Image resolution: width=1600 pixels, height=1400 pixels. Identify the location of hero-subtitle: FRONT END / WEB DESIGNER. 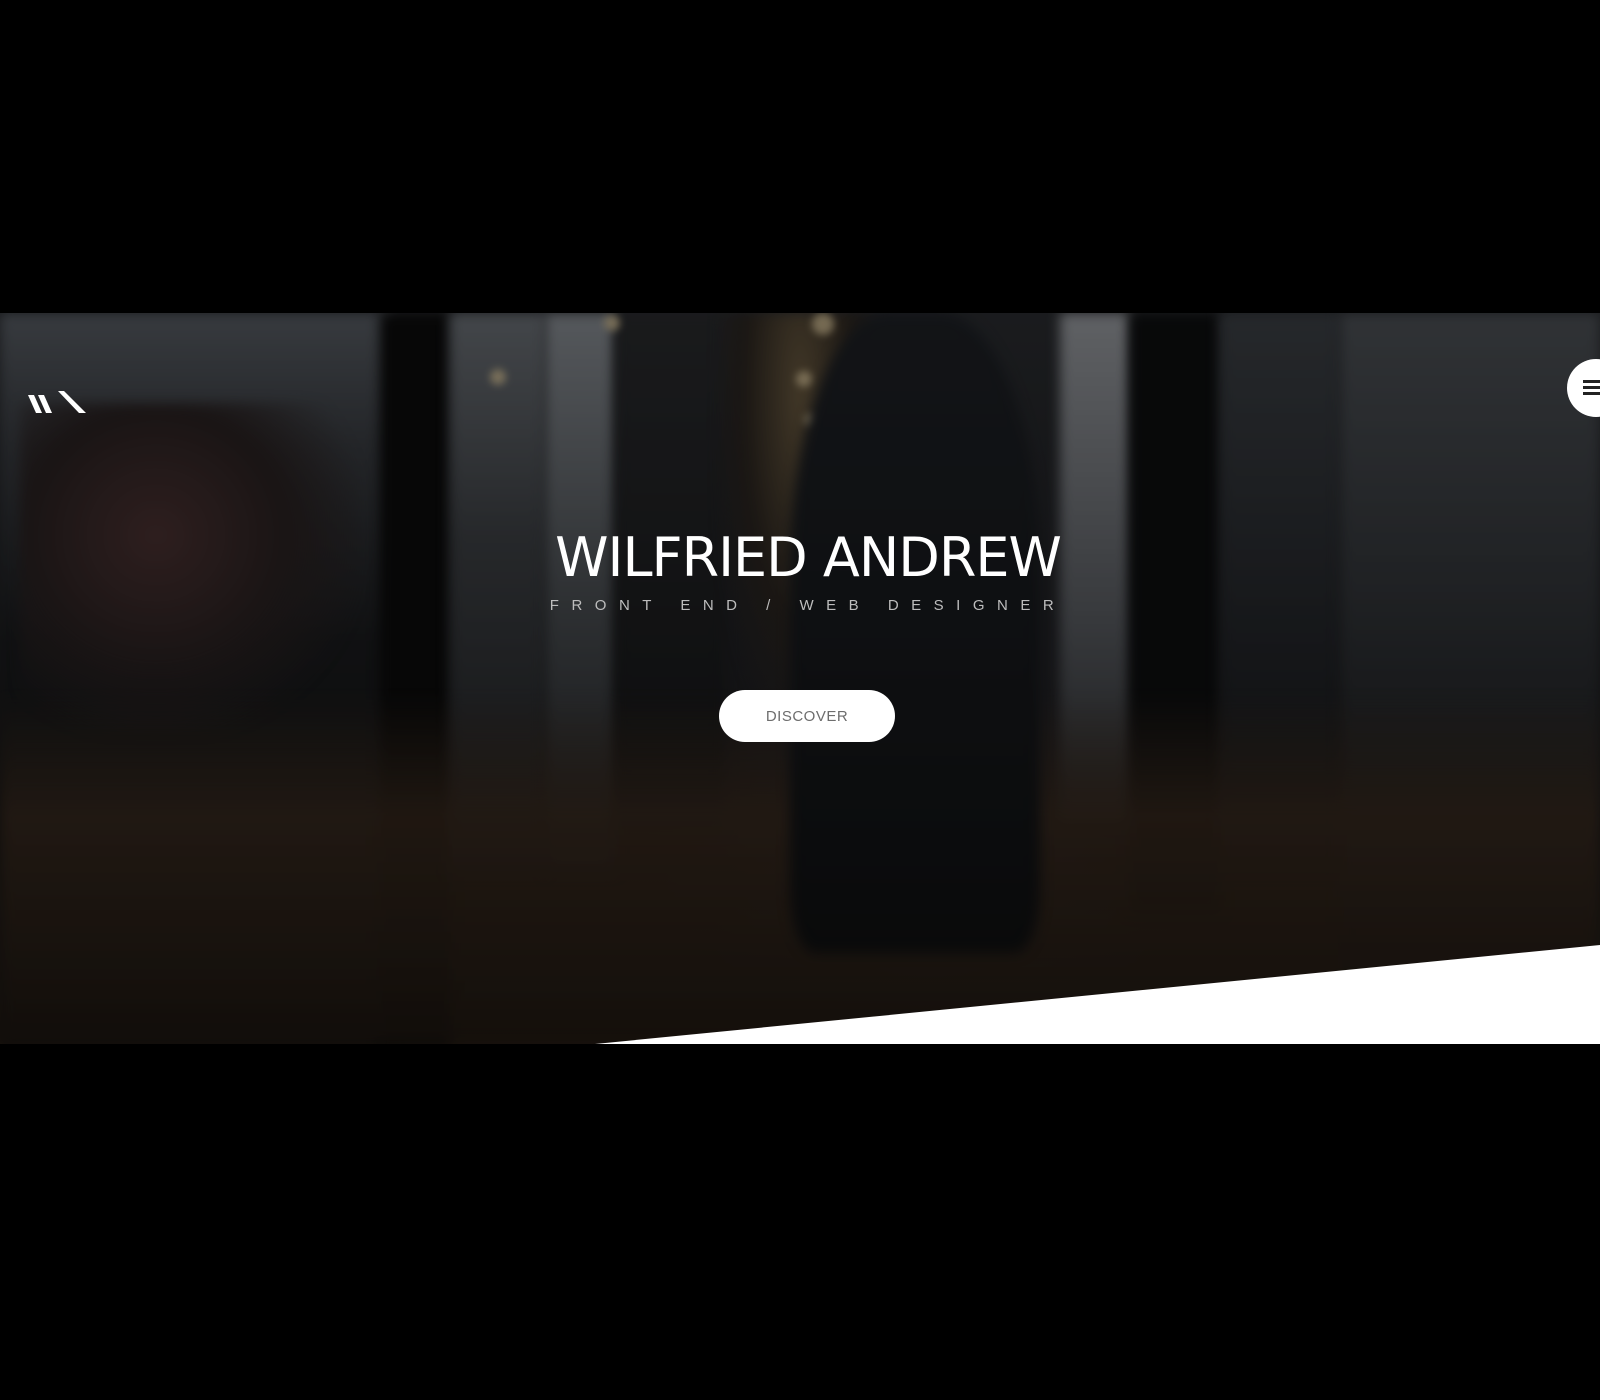
(808, 605).